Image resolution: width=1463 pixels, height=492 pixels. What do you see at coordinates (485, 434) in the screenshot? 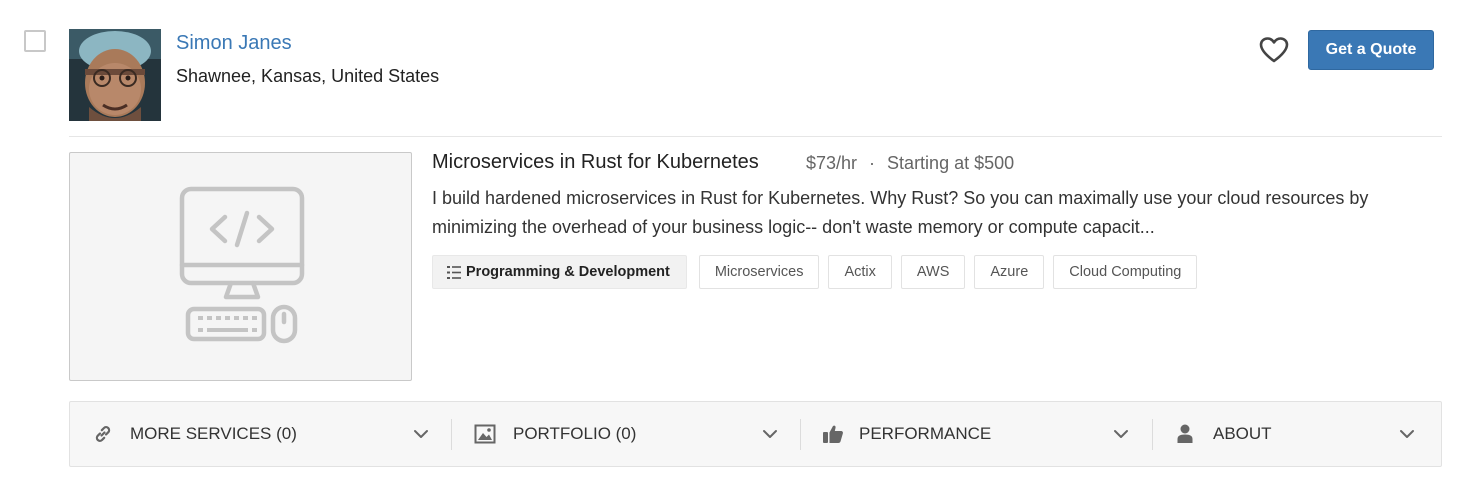
I see `image-icon` at bounding box center [485, 434].